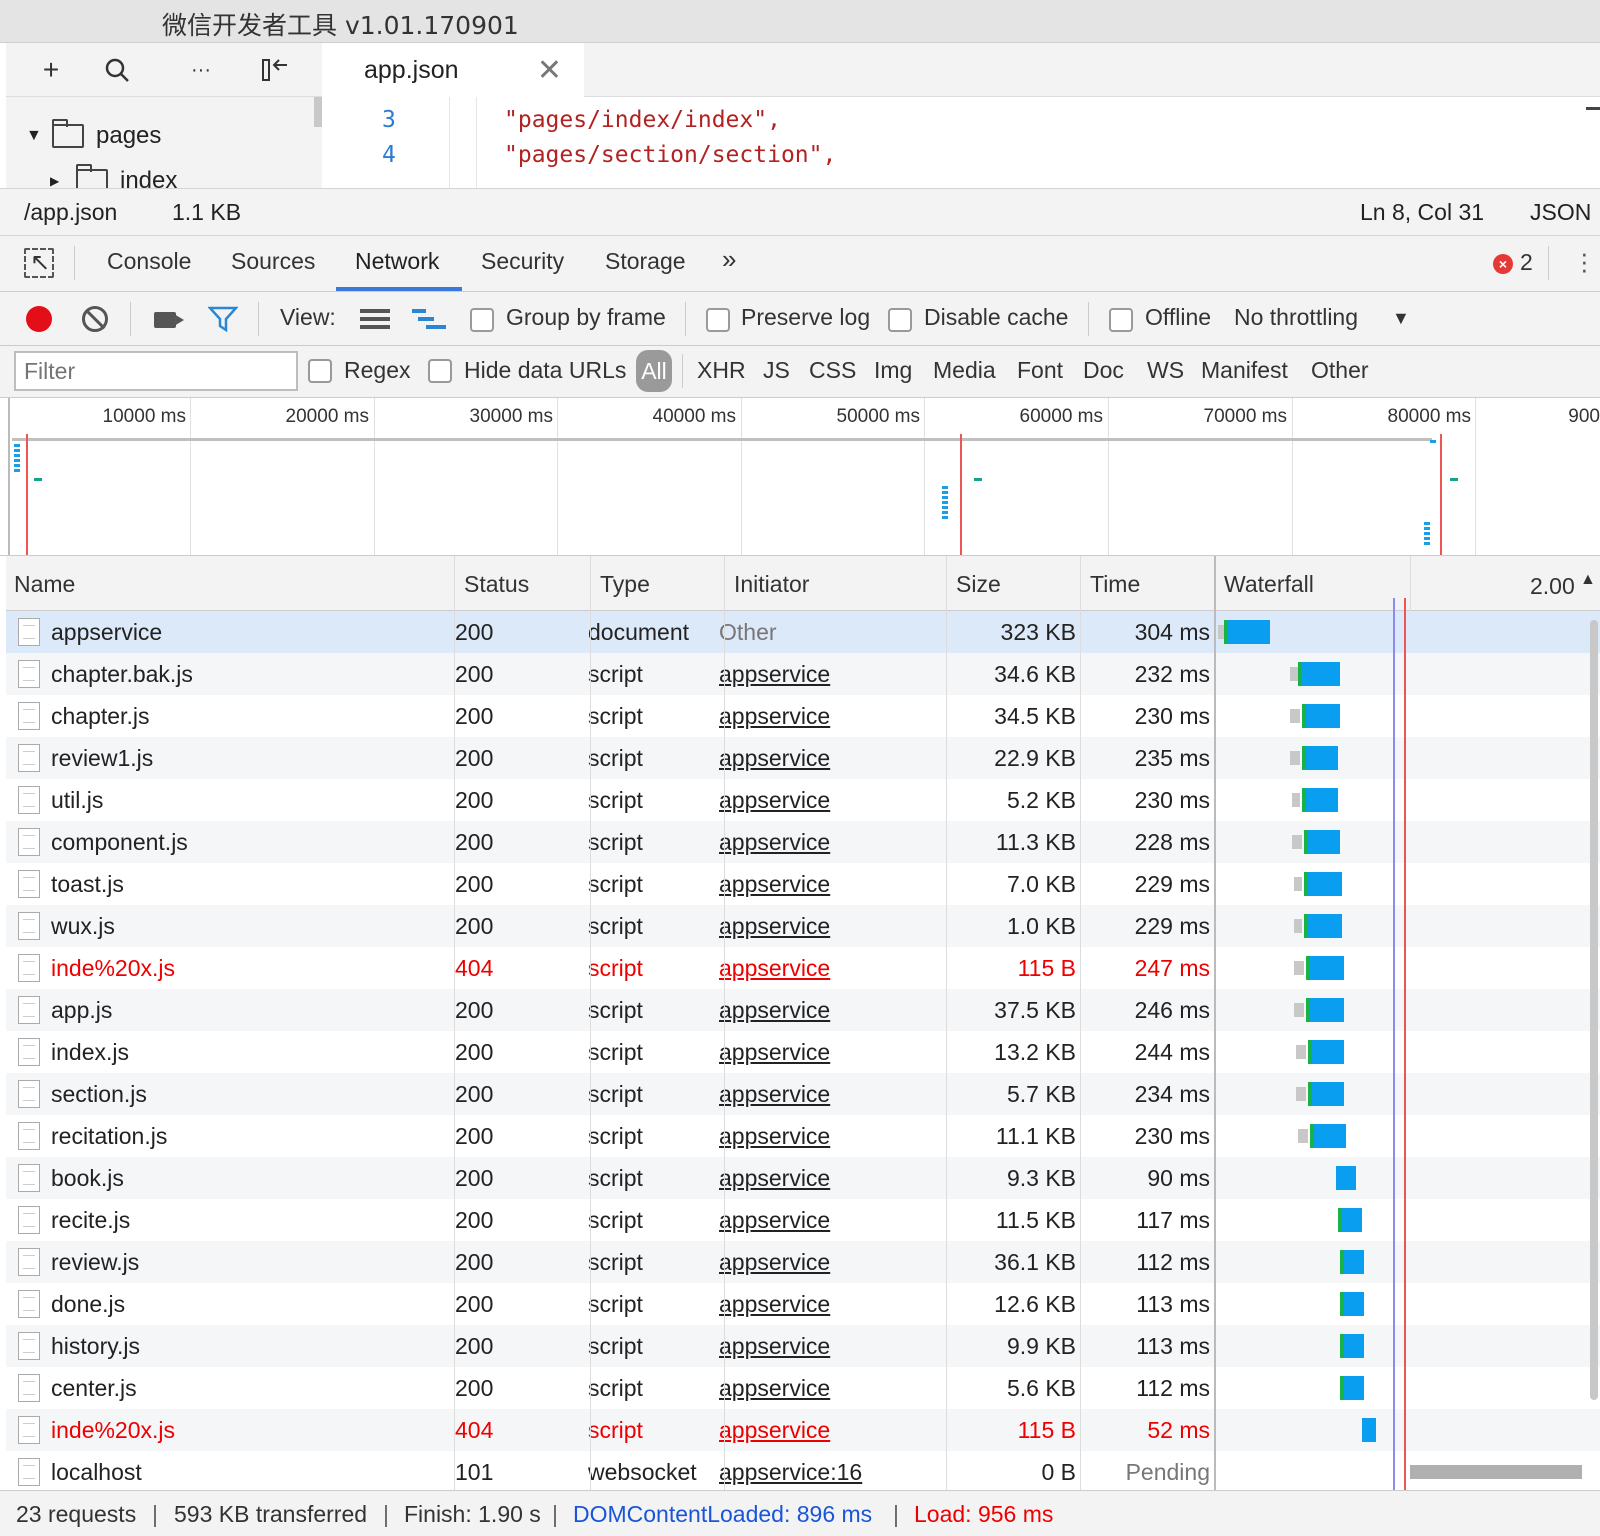 Image resolution: width=1600 pixels, height=1536 pixels. Describe the element at coordinates (645, 261) in the screenshot. I see `tab-storage: Storage` at that location.